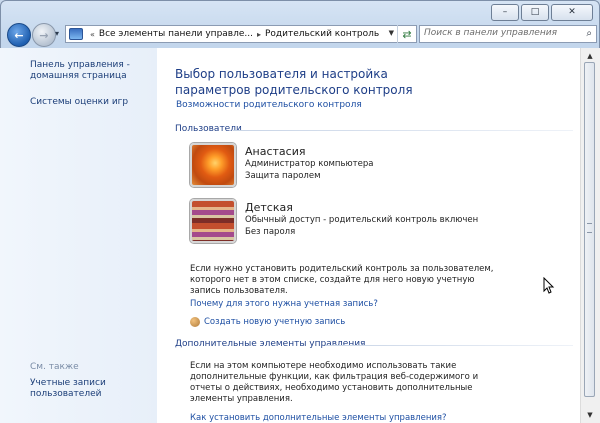 Image resolution: width=600 pixels, height=423 pixels. I want to click on game-ratings-link: Системы оценки игр, so click(79, 102).